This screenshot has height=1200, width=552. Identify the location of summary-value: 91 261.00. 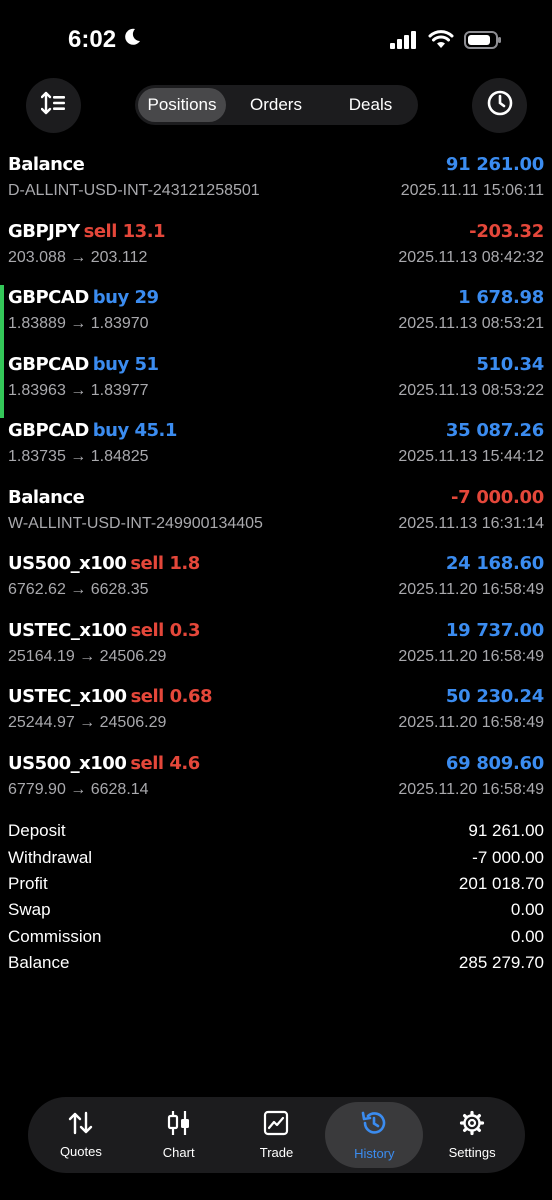
(506, 831).